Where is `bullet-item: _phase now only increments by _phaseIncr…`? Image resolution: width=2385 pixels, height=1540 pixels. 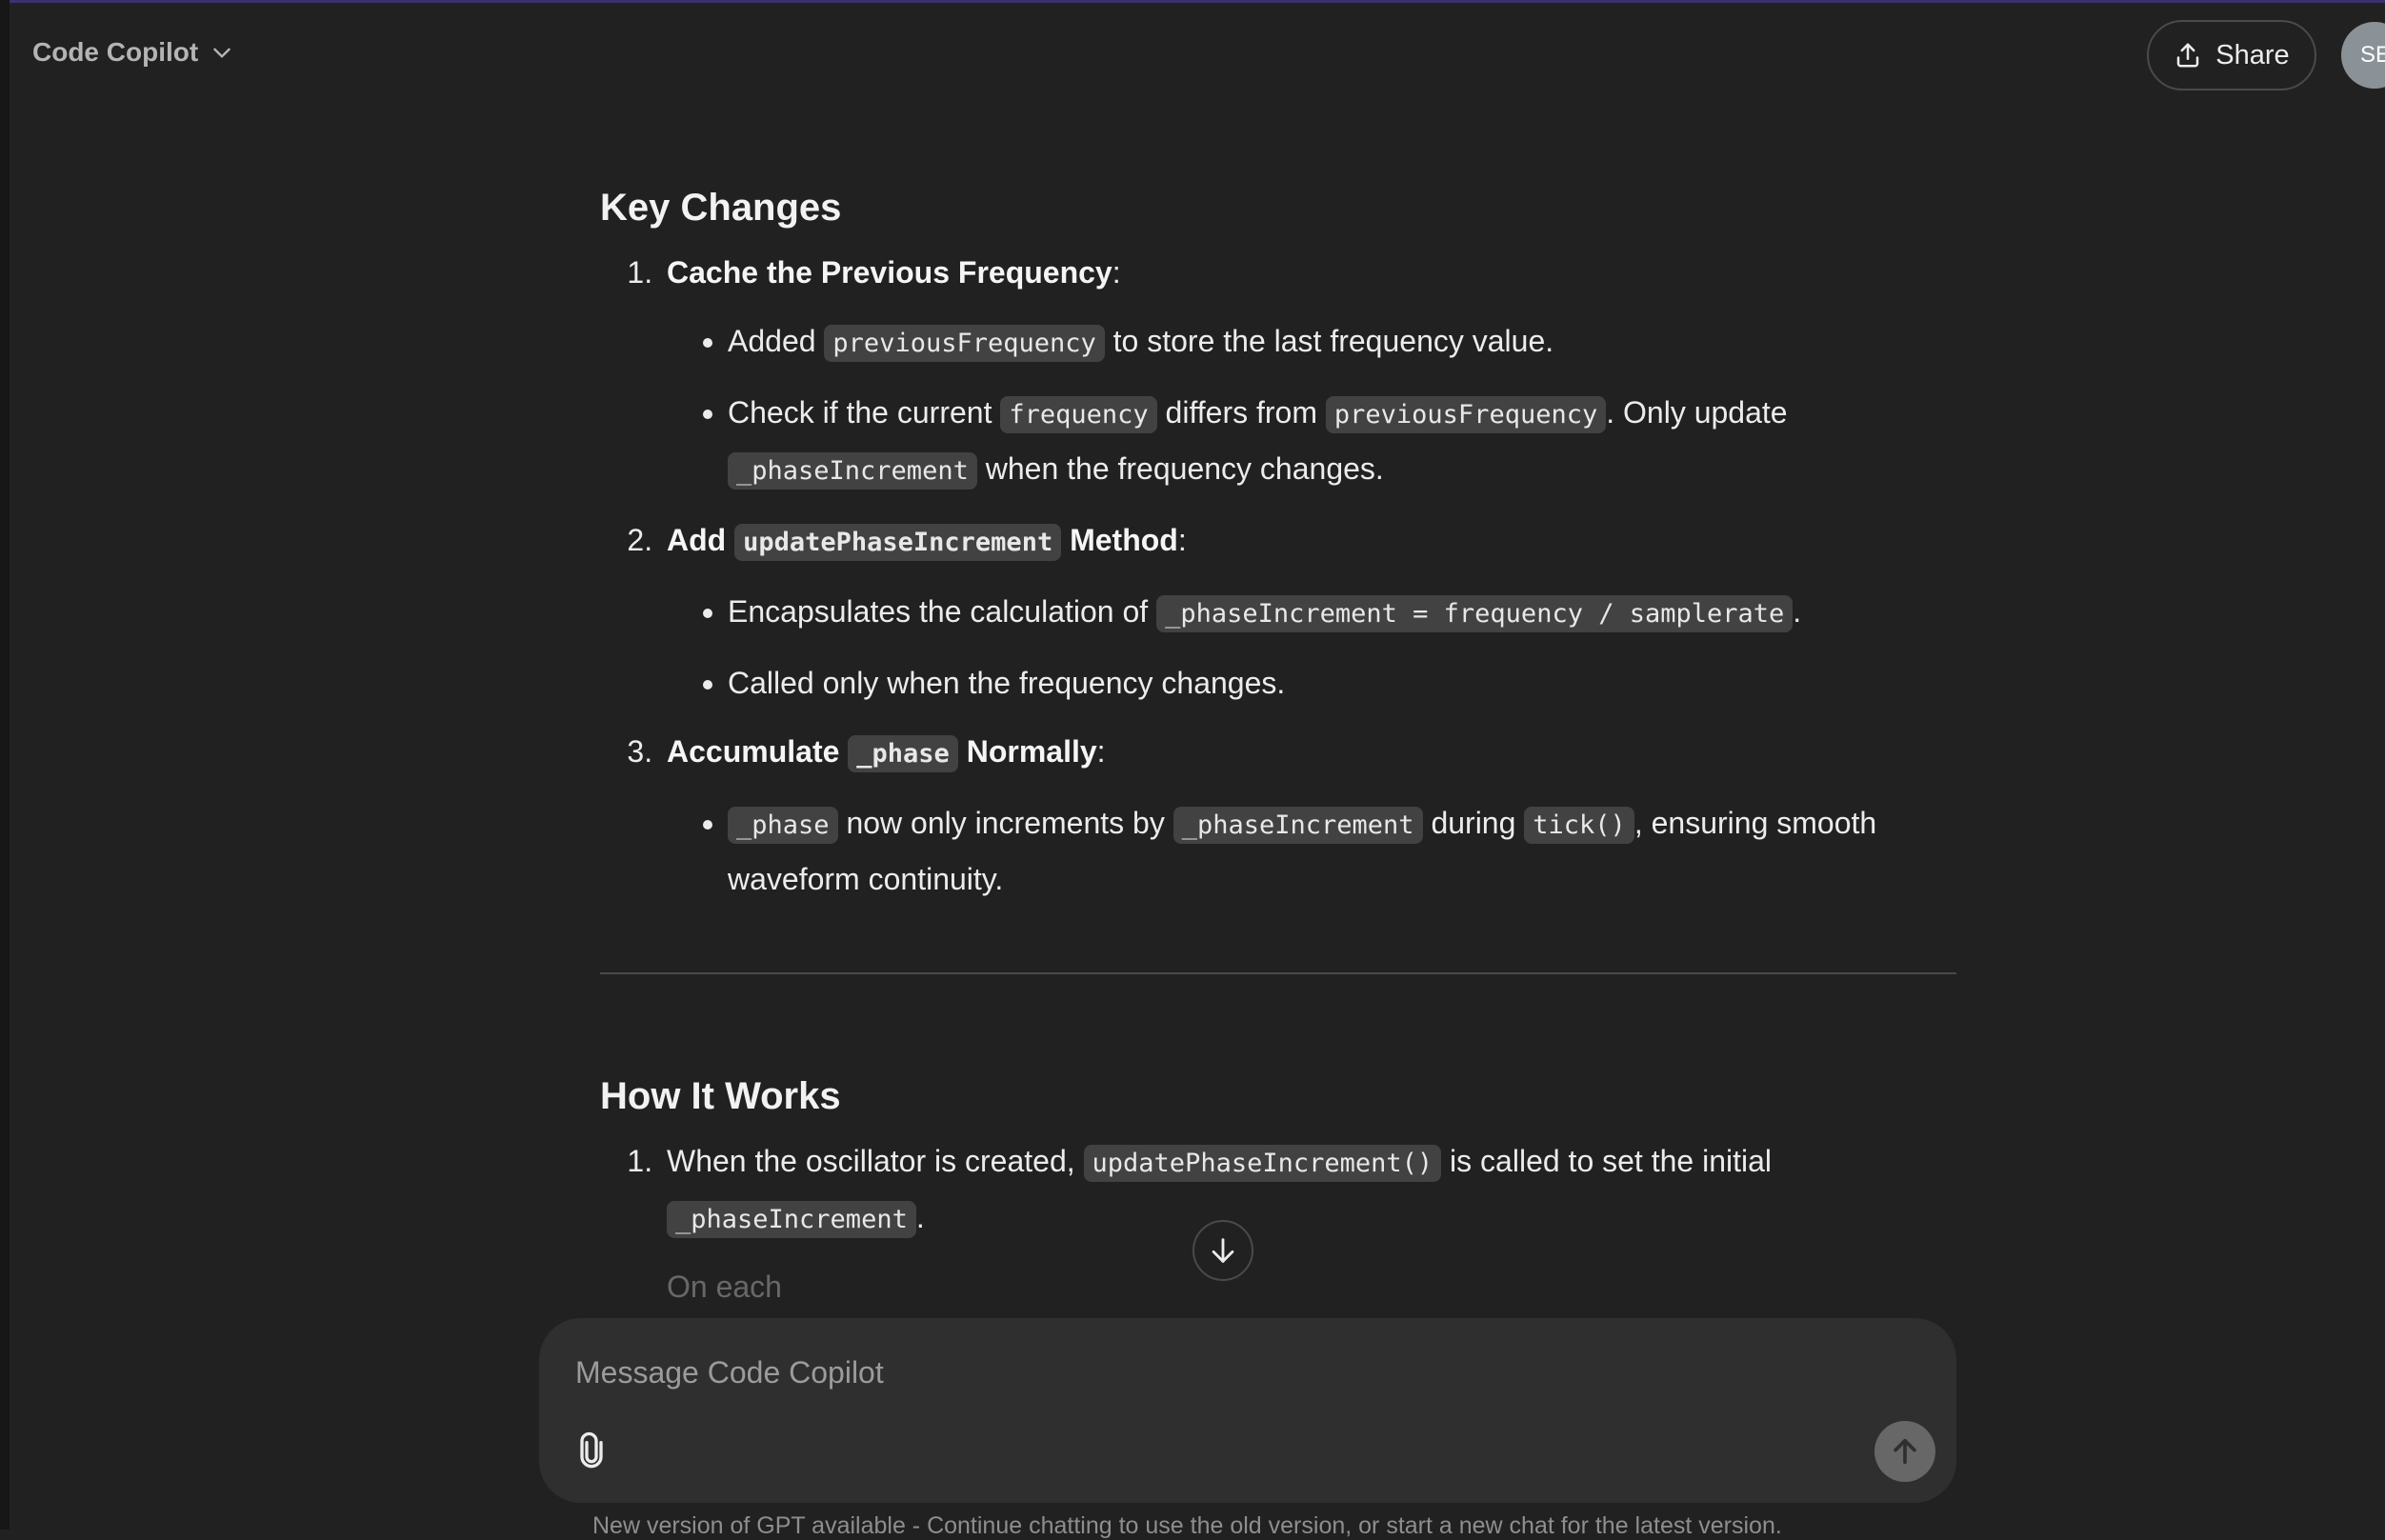
bullet-item: _phase now only increments by _phaseIncr… is located at coordinates (1342, 851).